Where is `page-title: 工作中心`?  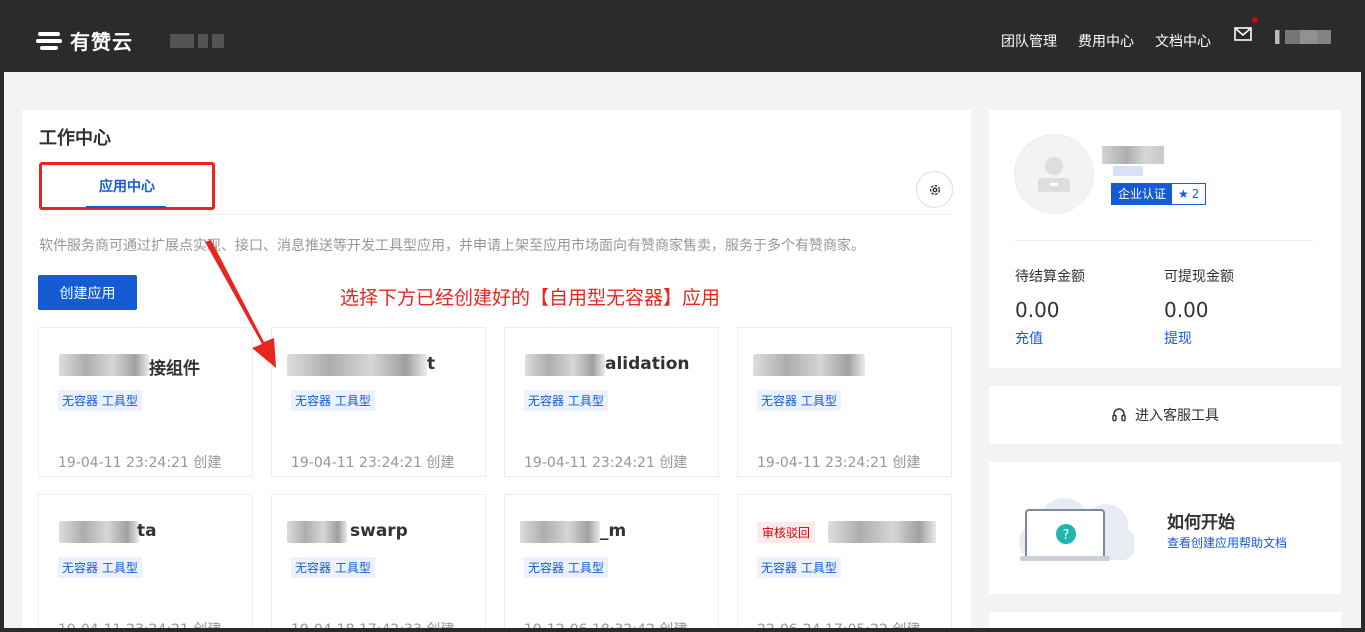
page-title: 工作中心 is located at coordinates (75, 138).